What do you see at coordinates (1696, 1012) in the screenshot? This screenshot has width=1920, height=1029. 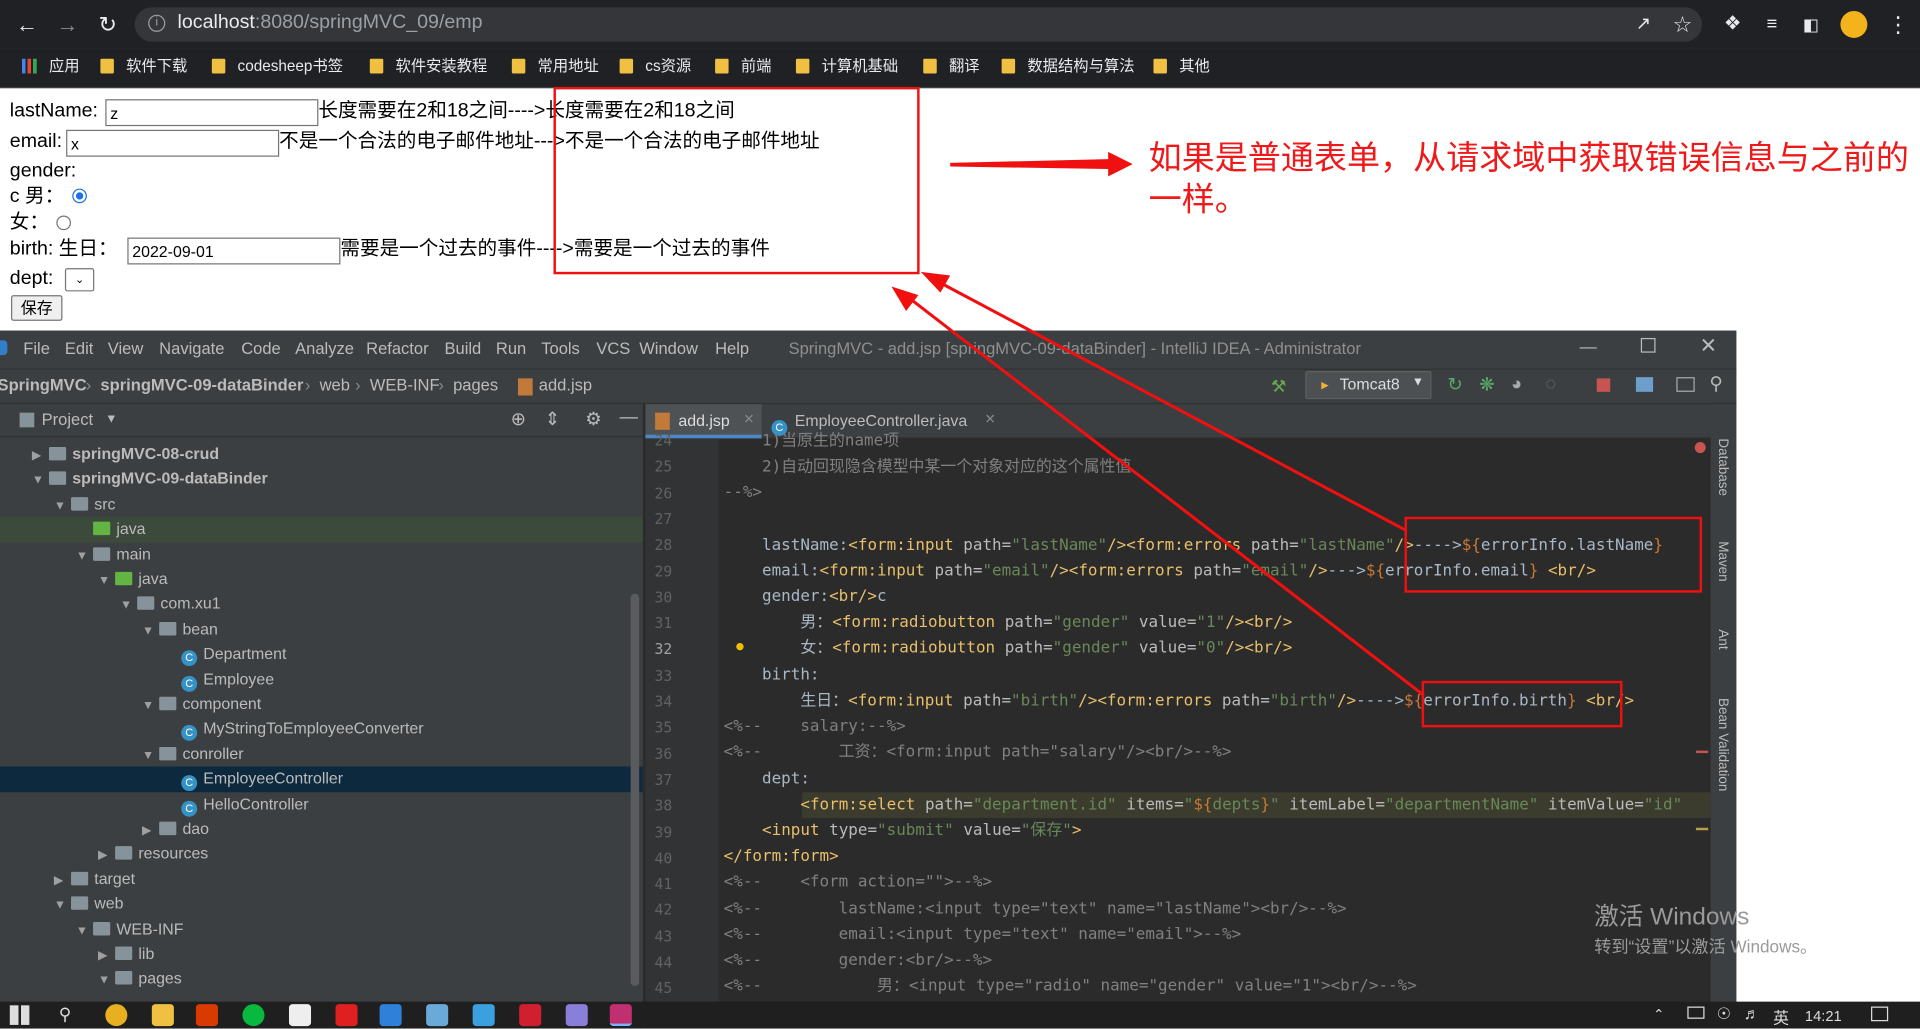 I see `battery-icon` at bounding box center [1696, 1012].